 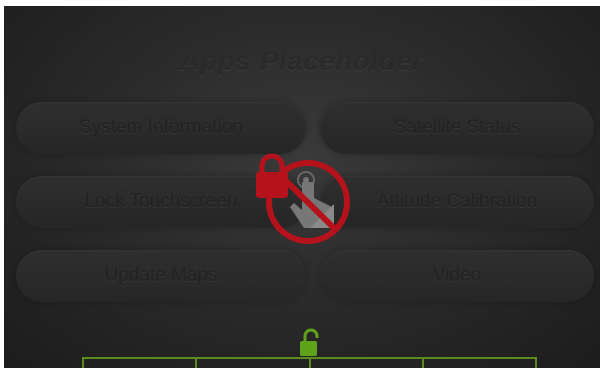 I want to click on video-button: Video, so click(x=457, y=276).